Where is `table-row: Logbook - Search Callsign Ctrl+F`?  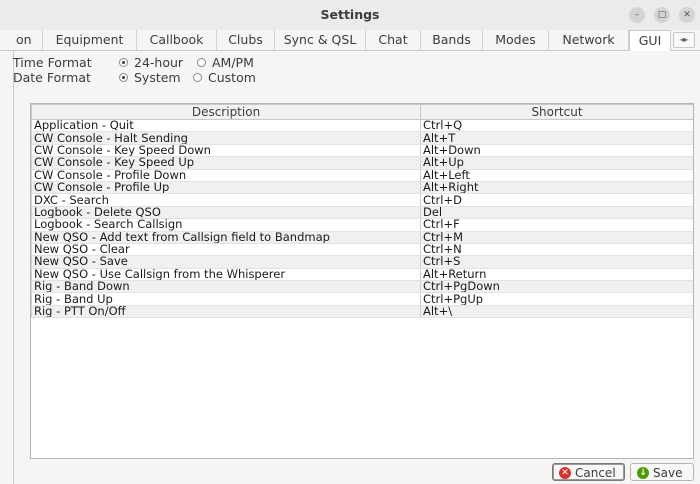 table-row: Logbook - Search Callsign Ctrl+F is located at coordinates (362, 225).